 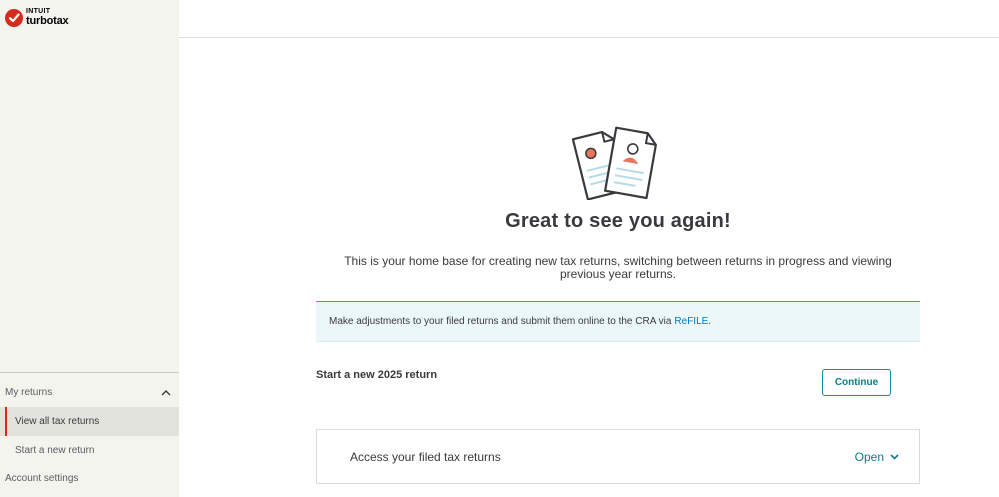 I want to click on chevron-up-icon, so click(x=166, y=392).